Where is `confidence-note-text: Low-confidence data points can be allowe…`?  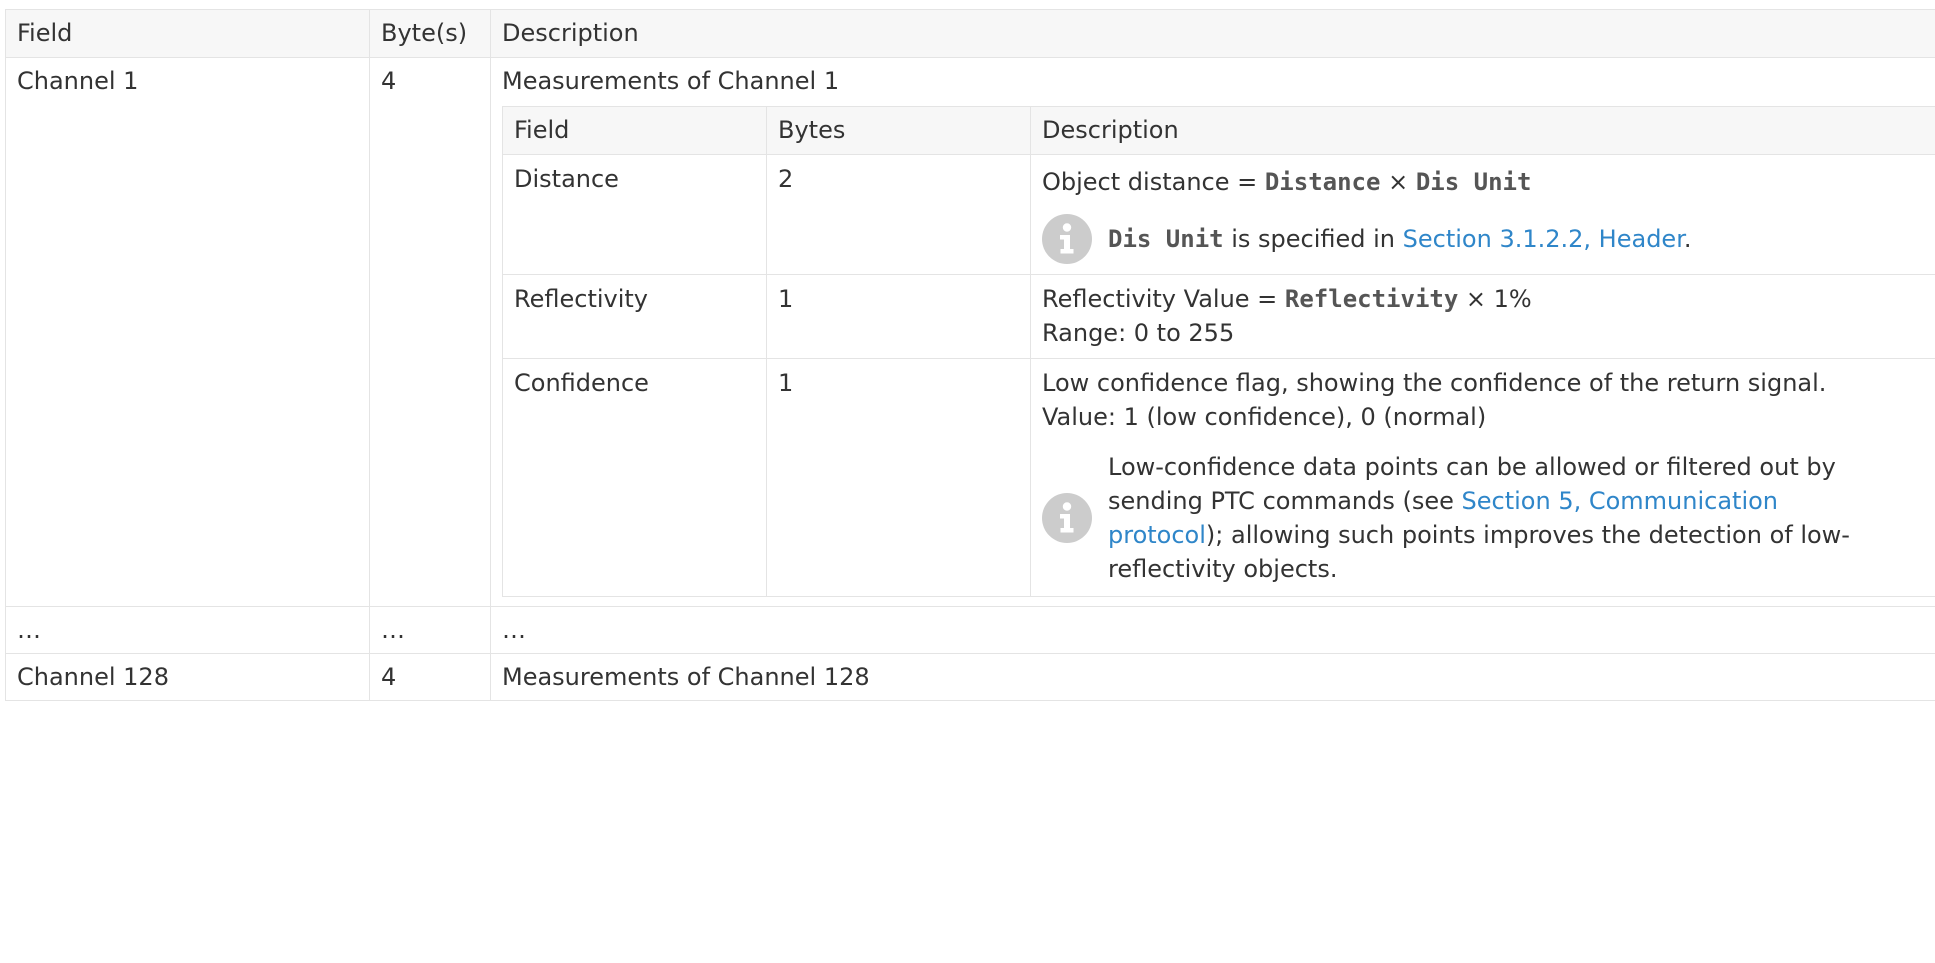 confidence-note-text: Low-confidence data points can be allowe… is located at coordinates (1519, 518).